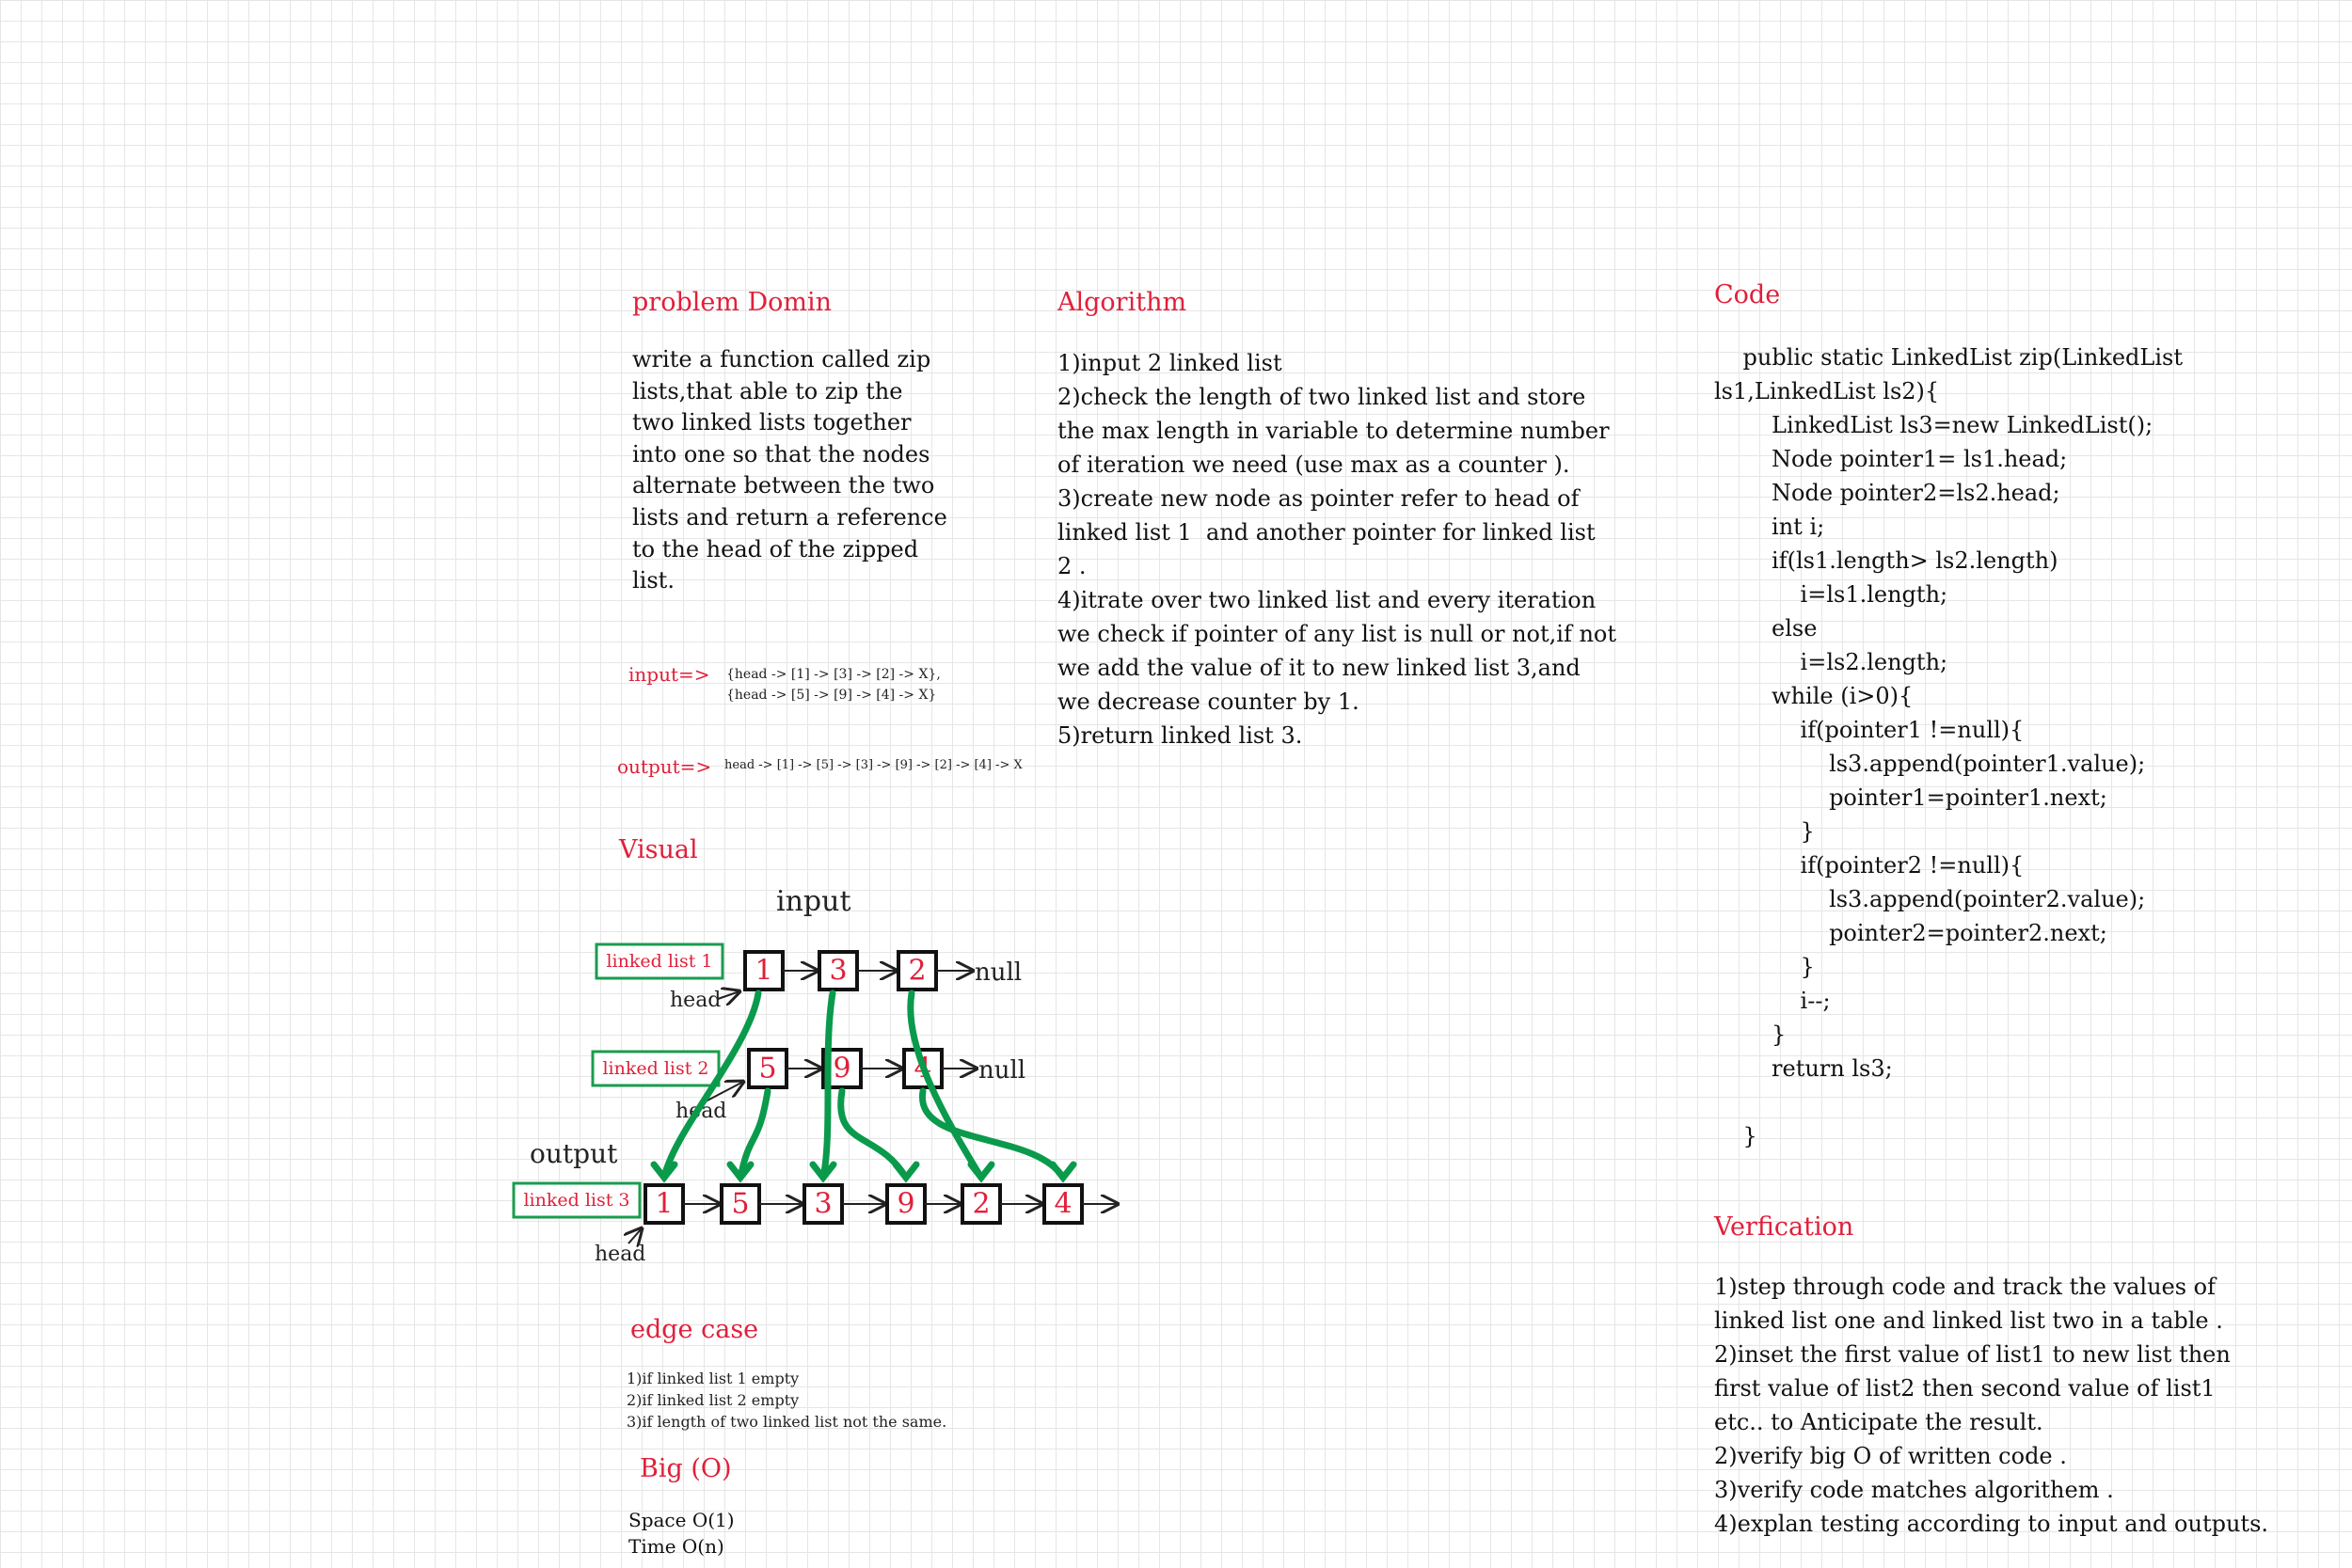 The width and height of the screenshot is (2352, 1568). I want to click on null-label-list2: null, so click(1001, 1070).